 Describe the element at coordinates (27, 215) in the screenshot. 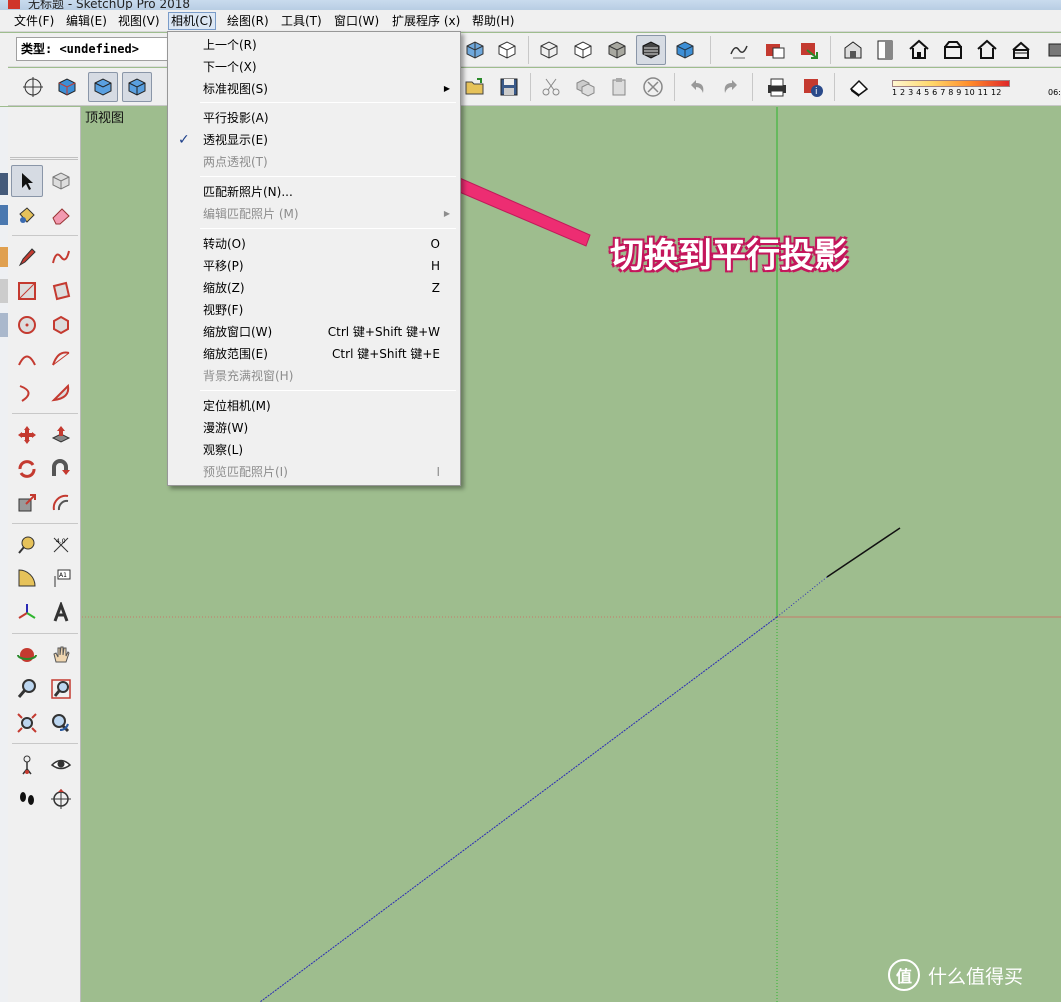

I see `paint-bucket-icon` at that location.